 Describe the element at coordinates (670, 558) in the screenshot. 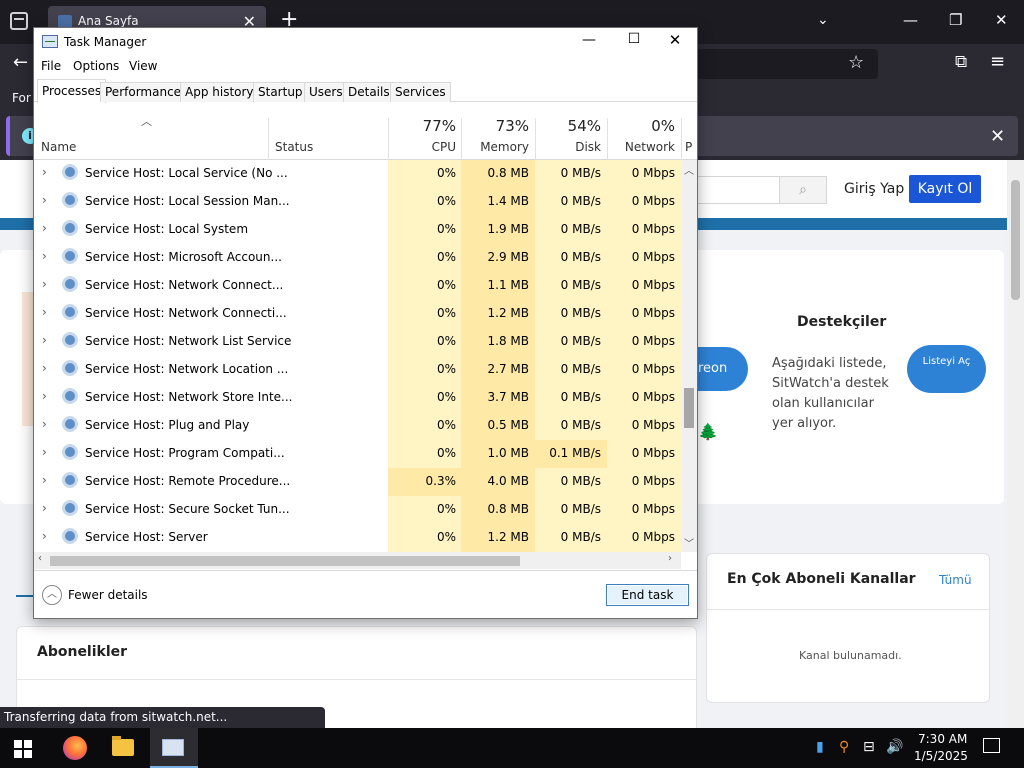

I see `scroll-right-icon: ›` at that location.